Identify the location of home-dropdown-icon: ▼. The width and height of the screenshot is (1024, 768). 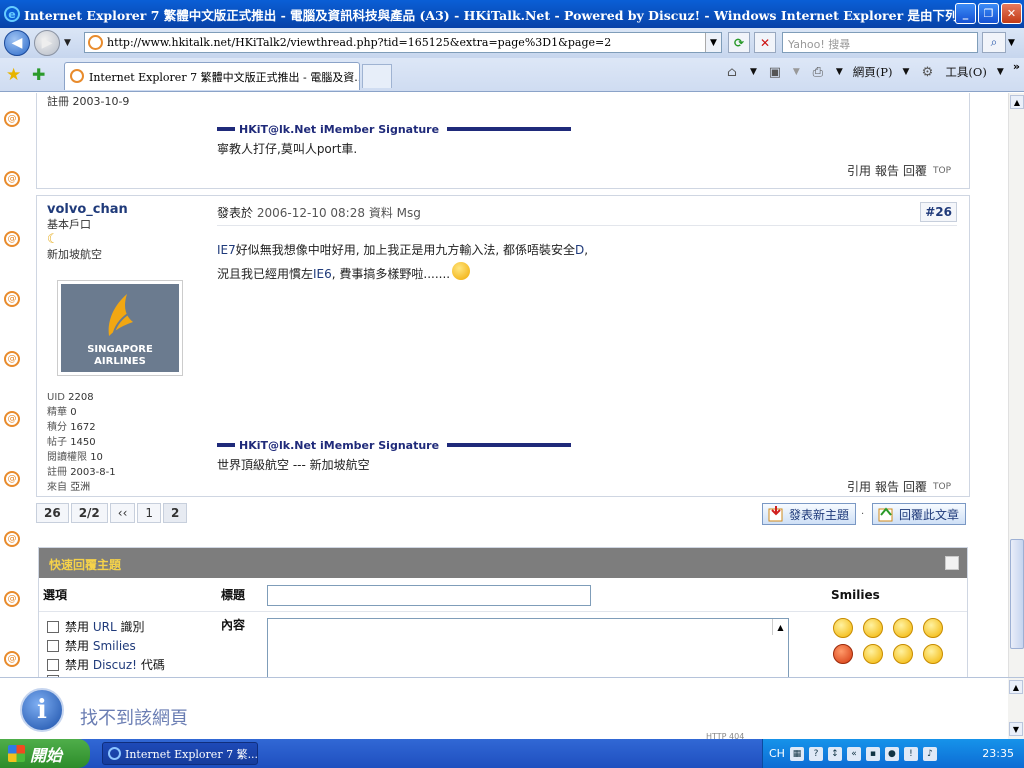
(753, 72).